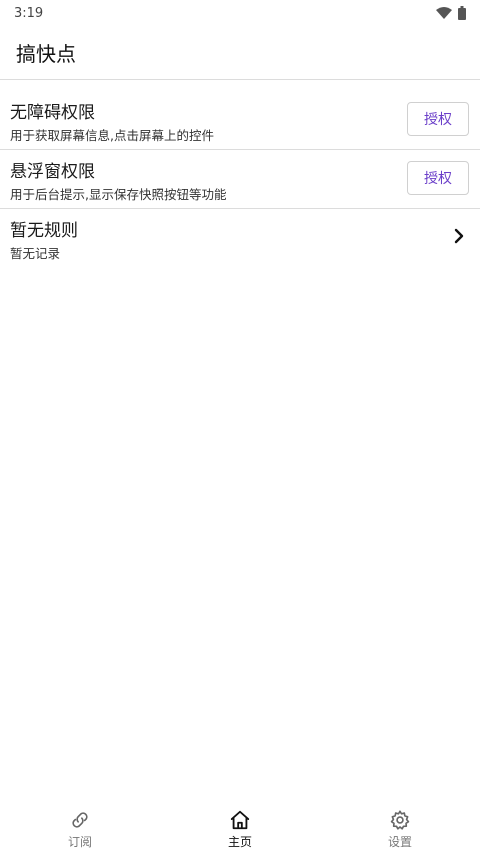 The image size is (480, 855). What do you see at coordinates (462, 13) in the screenshot?
I see `battery-icon` at bounding box center [462, 13].